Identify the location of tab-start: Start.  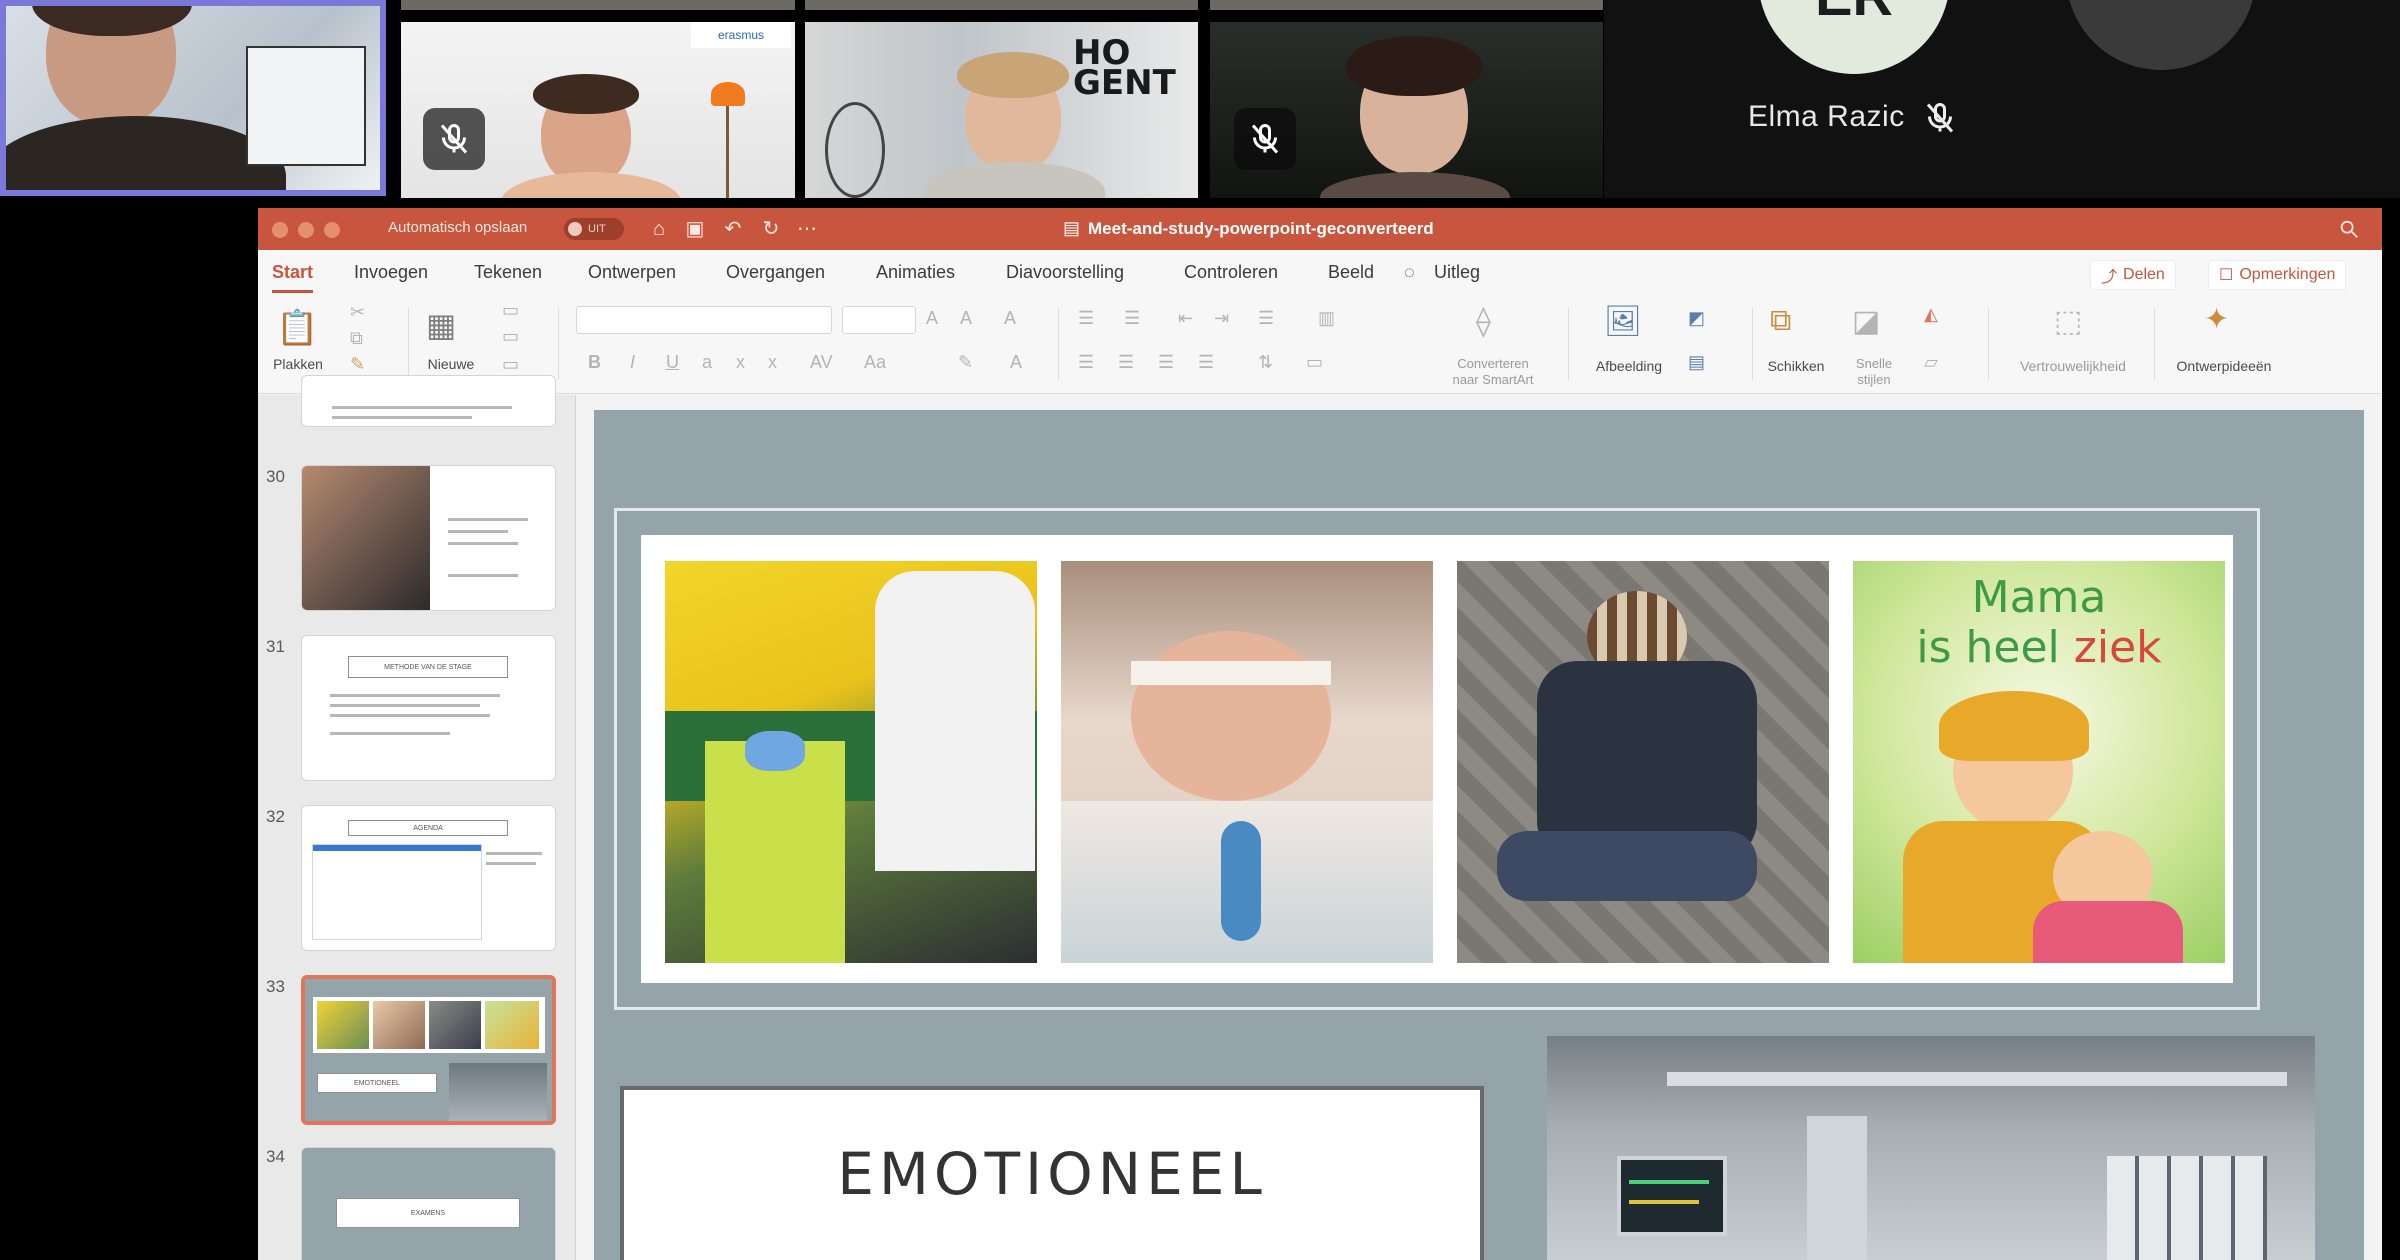
(293, 277).